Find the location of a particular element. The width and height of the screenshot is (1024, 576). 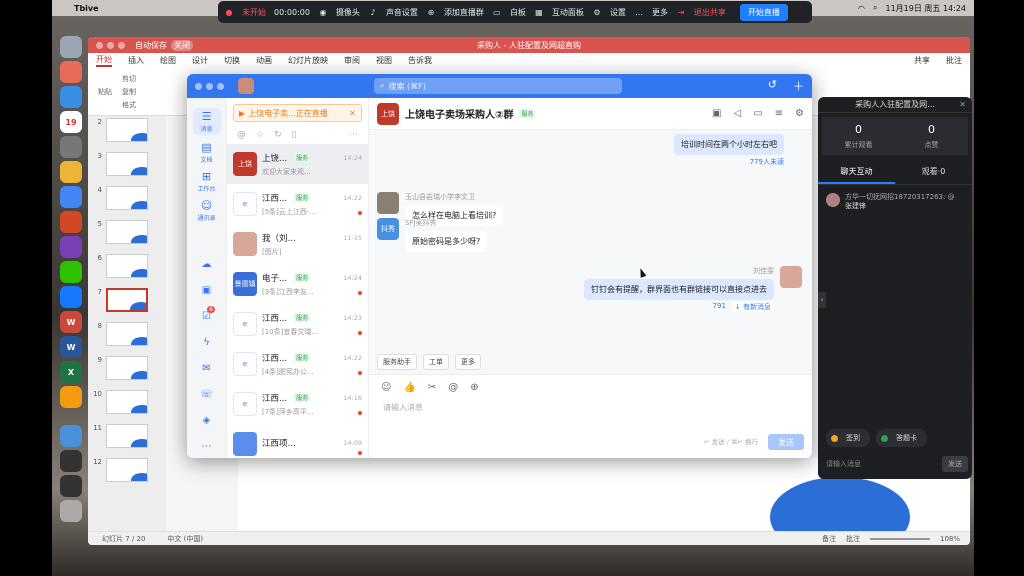

onenote-icon is located at coordinates (71, 247).